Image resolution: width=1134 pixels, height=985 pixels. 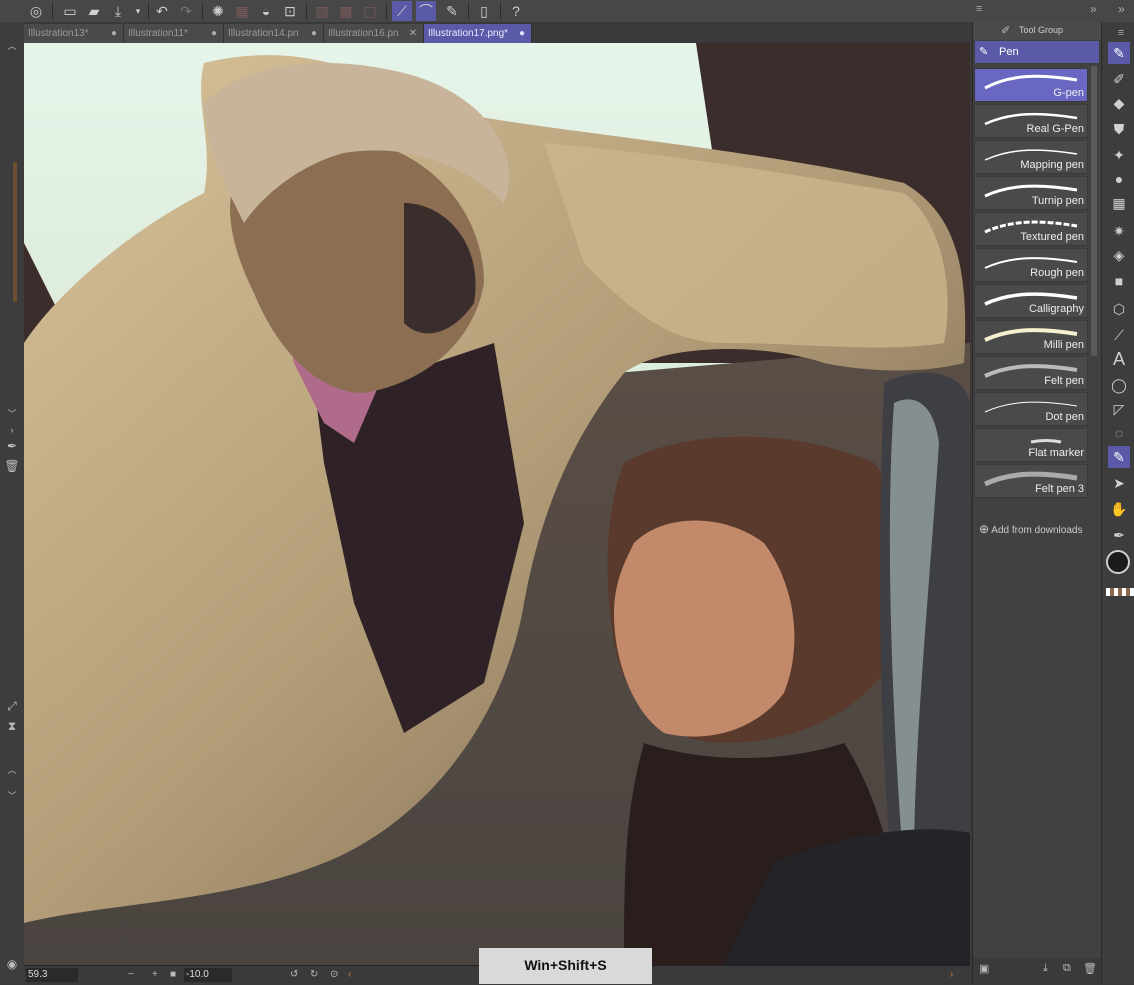 What do you see at coordinates (1031, 85) in the screenshot?
I see `brush-g-pen: G-pen` at bounding box center [1031, 85].